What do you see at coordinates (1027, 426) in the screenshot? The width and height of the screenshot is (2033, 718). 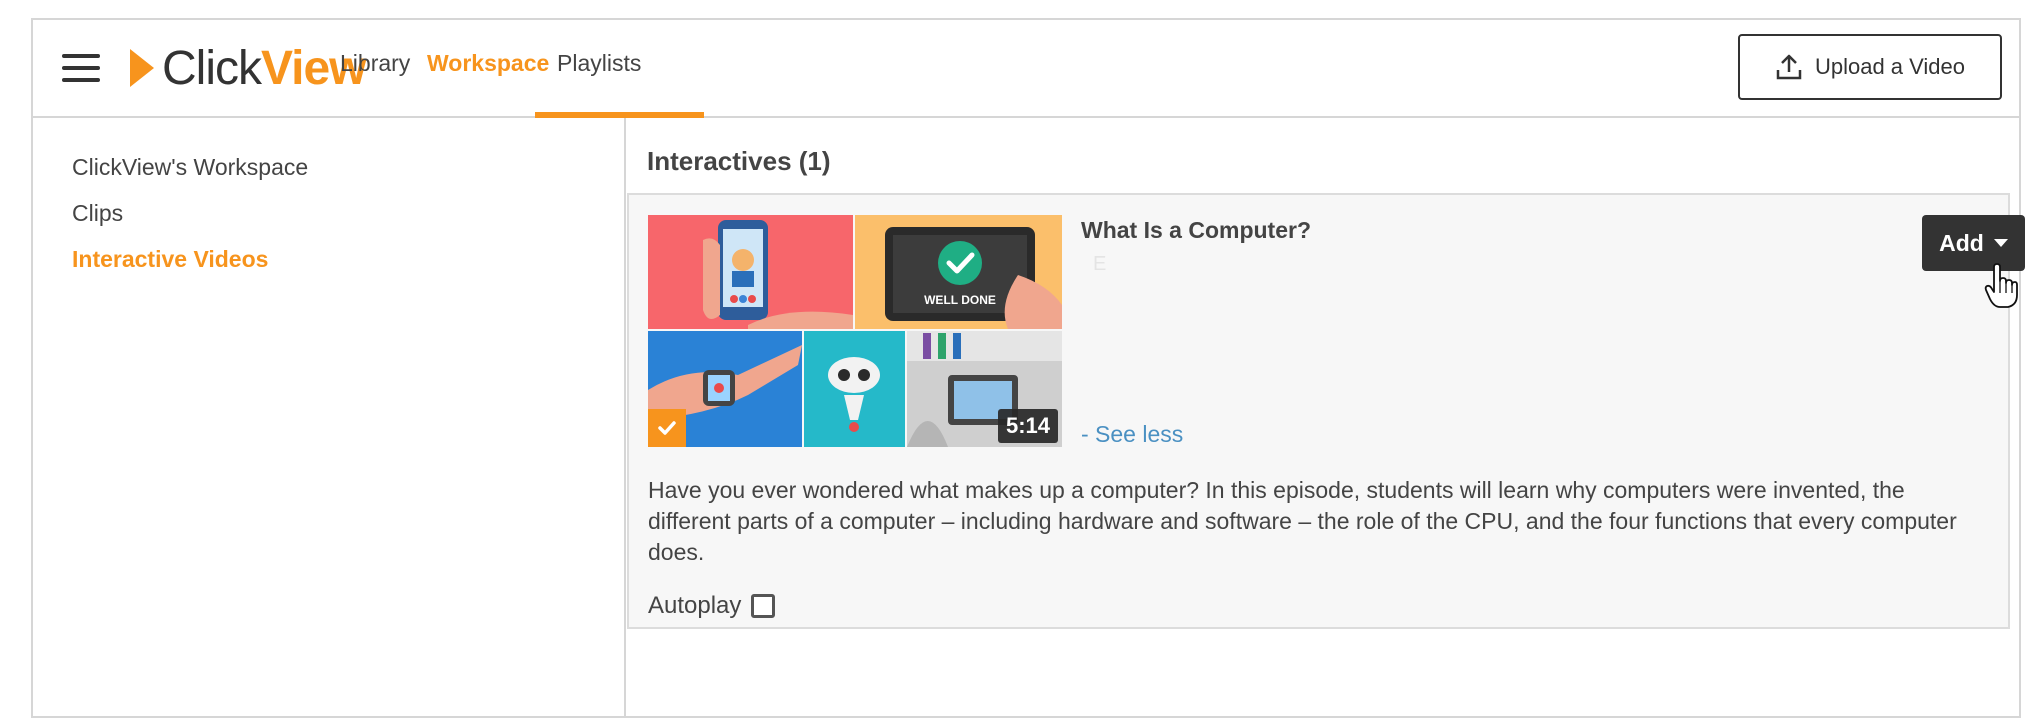 I see `video-duration: 5:14` at bounding box center [1027, 426].